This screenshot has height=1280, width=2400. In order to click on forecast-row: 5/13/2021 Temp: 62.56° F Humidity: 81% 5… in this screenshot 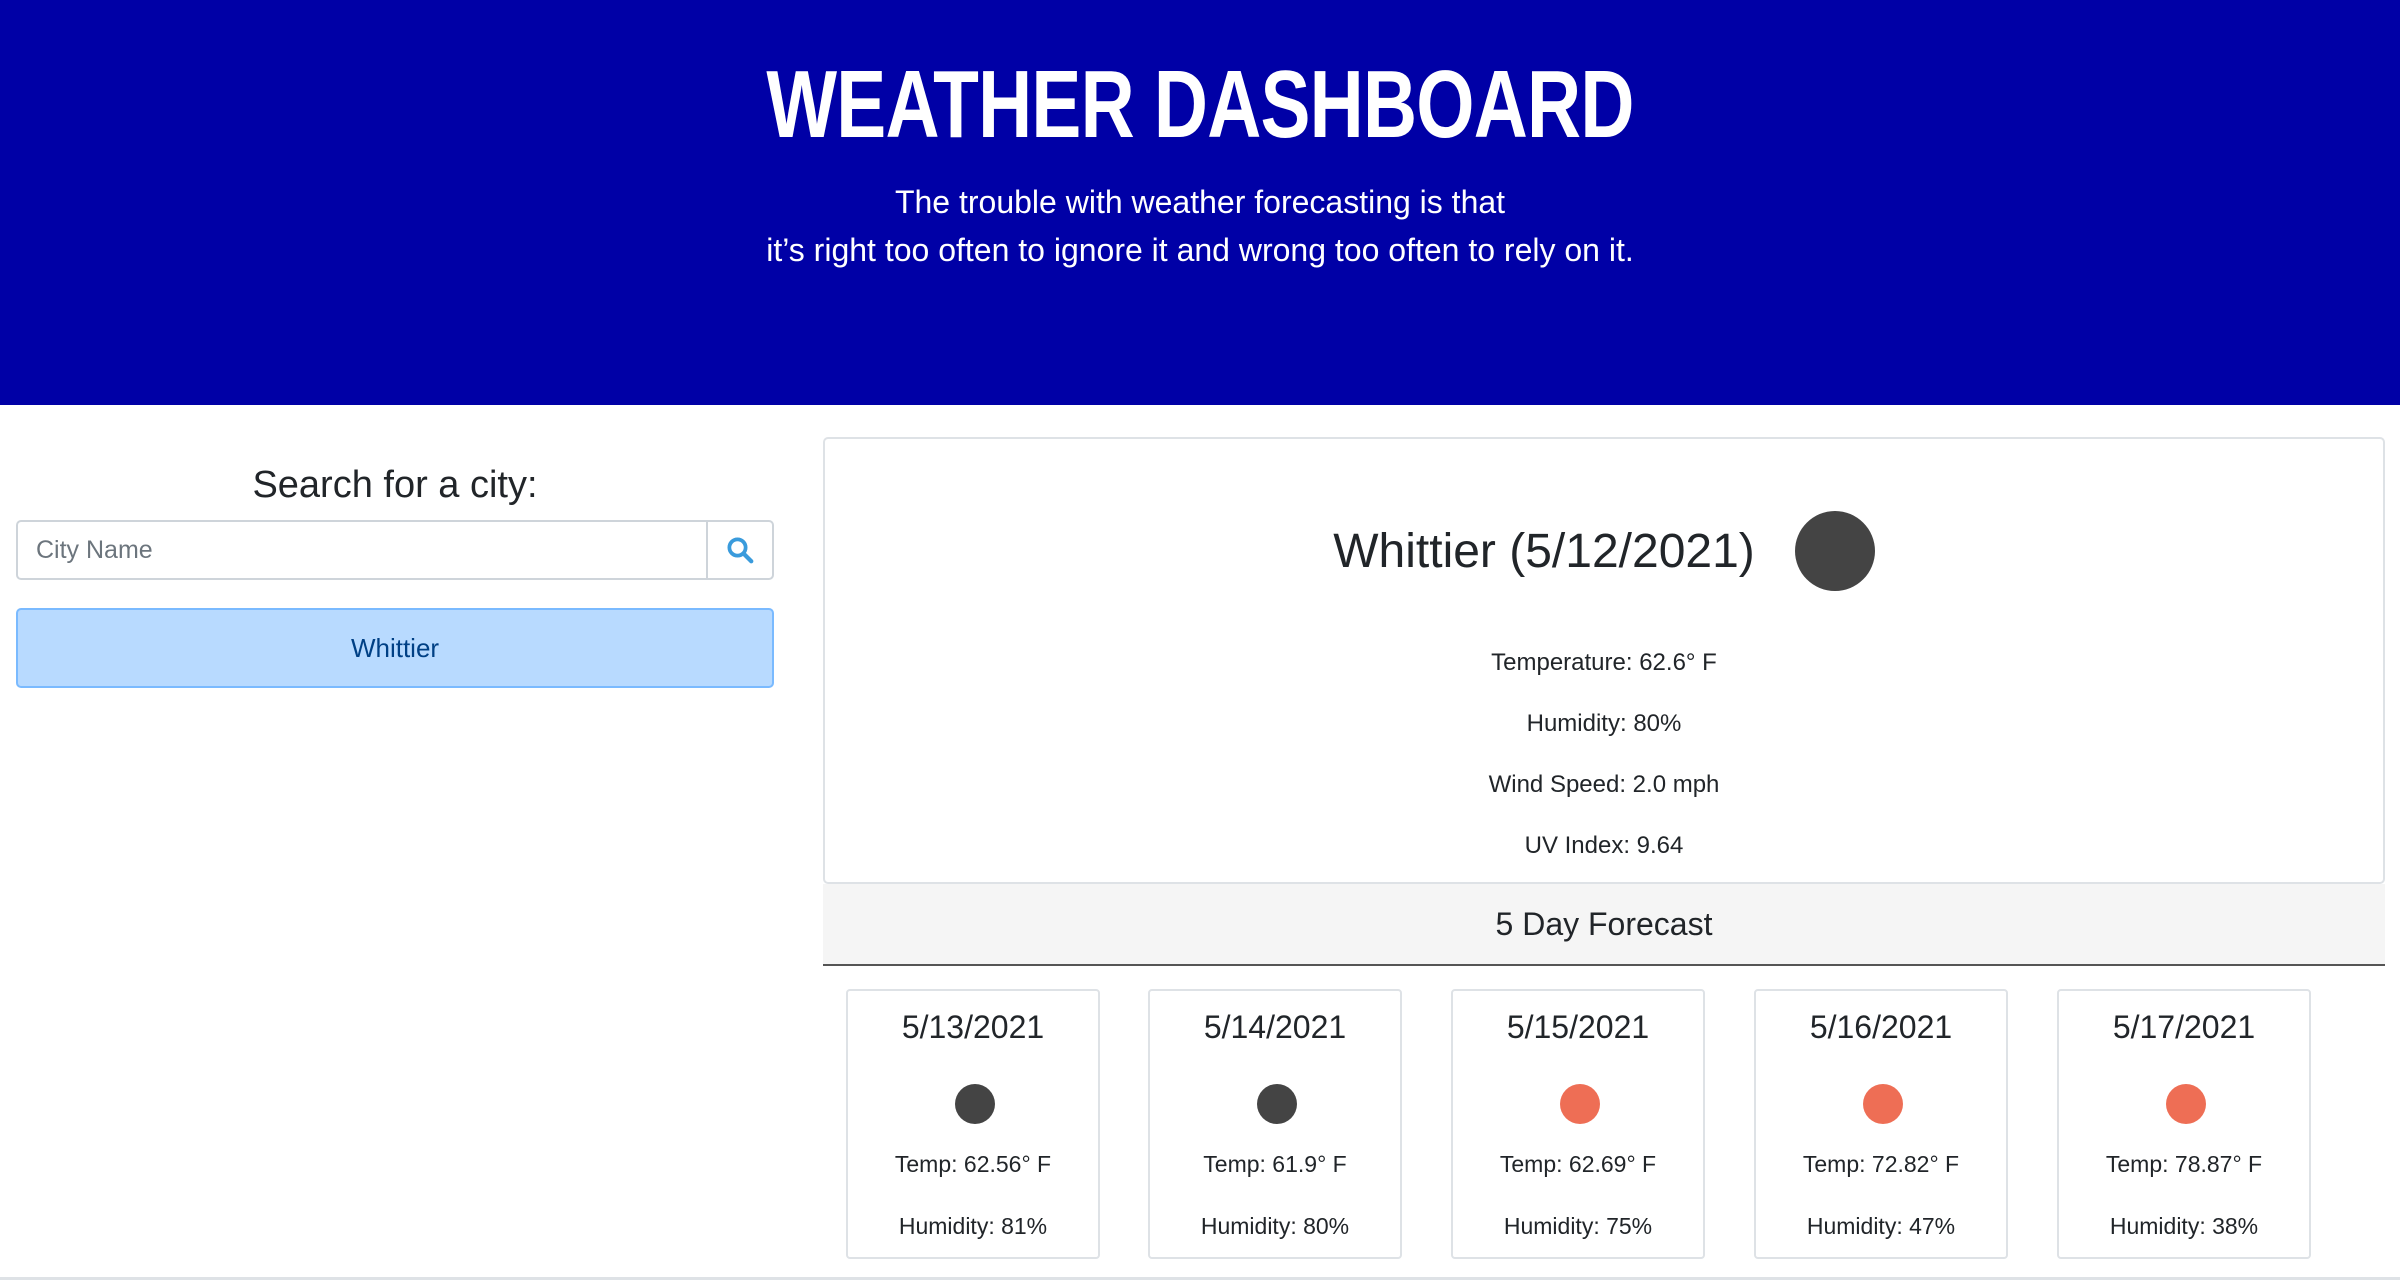, I will do `click(1611, 1124)`.